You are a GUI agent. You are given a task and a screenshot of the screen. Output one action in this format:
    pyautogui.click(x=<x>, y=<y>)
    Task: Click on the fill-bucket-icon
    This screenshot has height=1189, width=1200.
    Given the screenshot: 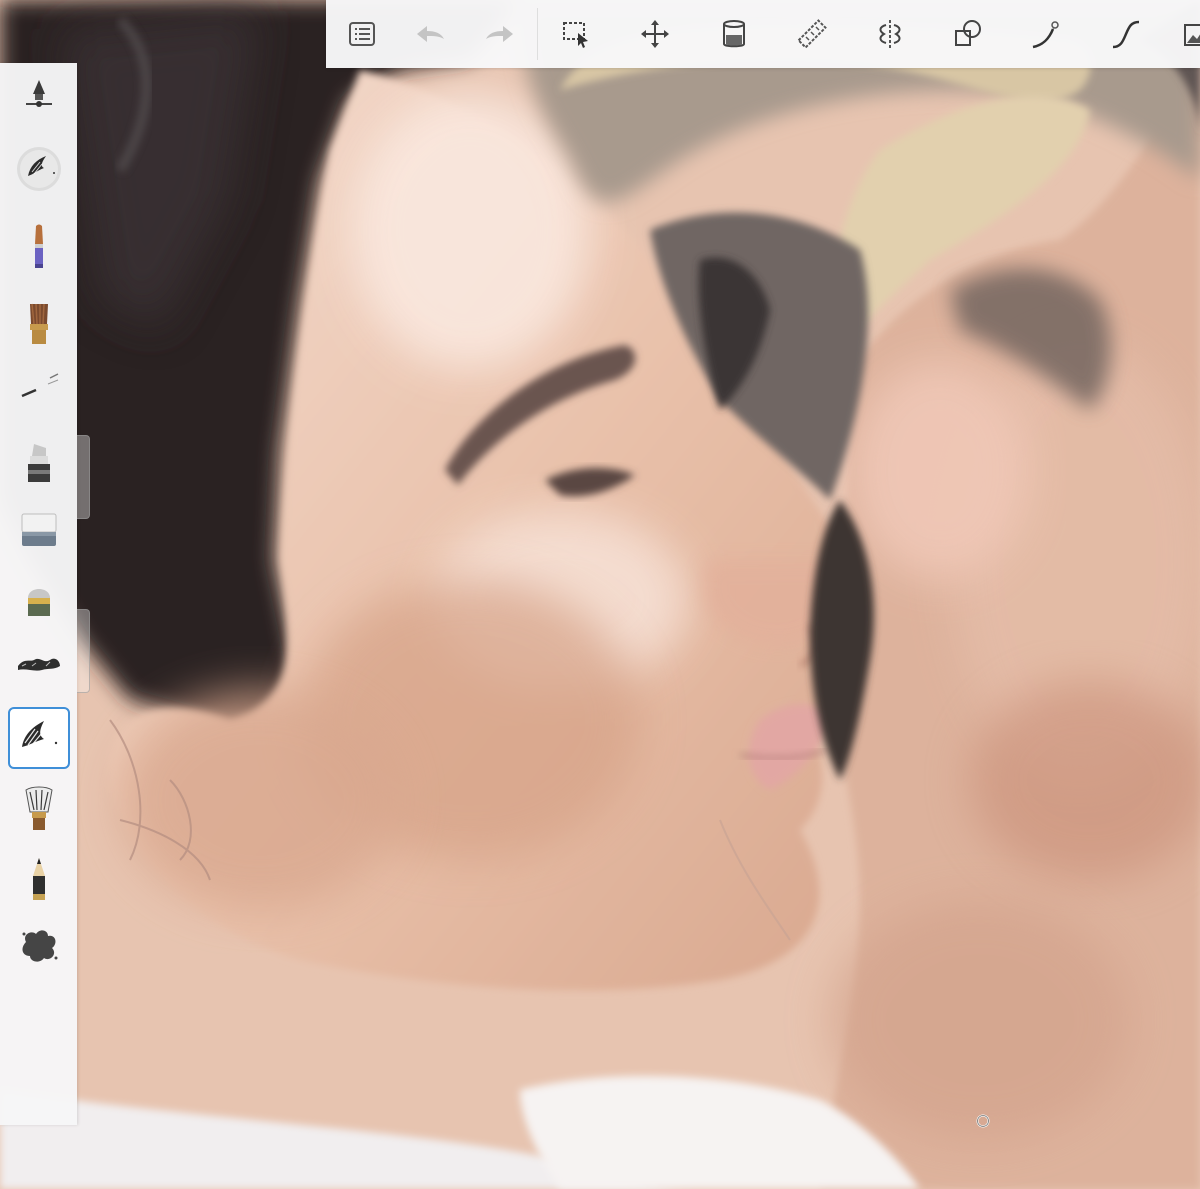 What is the action you would take?
    pyautogui.click(x=734, y=34)
    